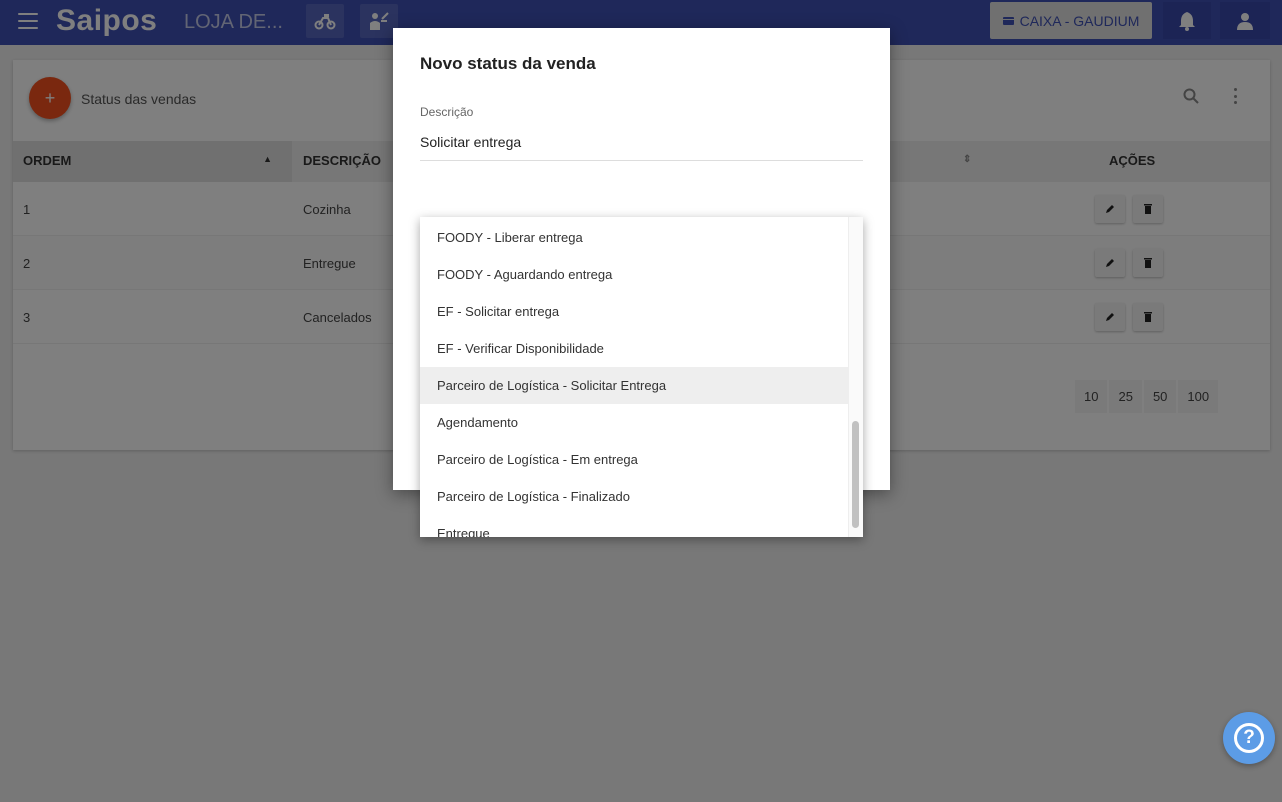 This screenshot has height=802, width=1282. Describe the element at coordinates (508, 63) in the screenshot. I see `dialog-title: Novo status da venda` at that location.